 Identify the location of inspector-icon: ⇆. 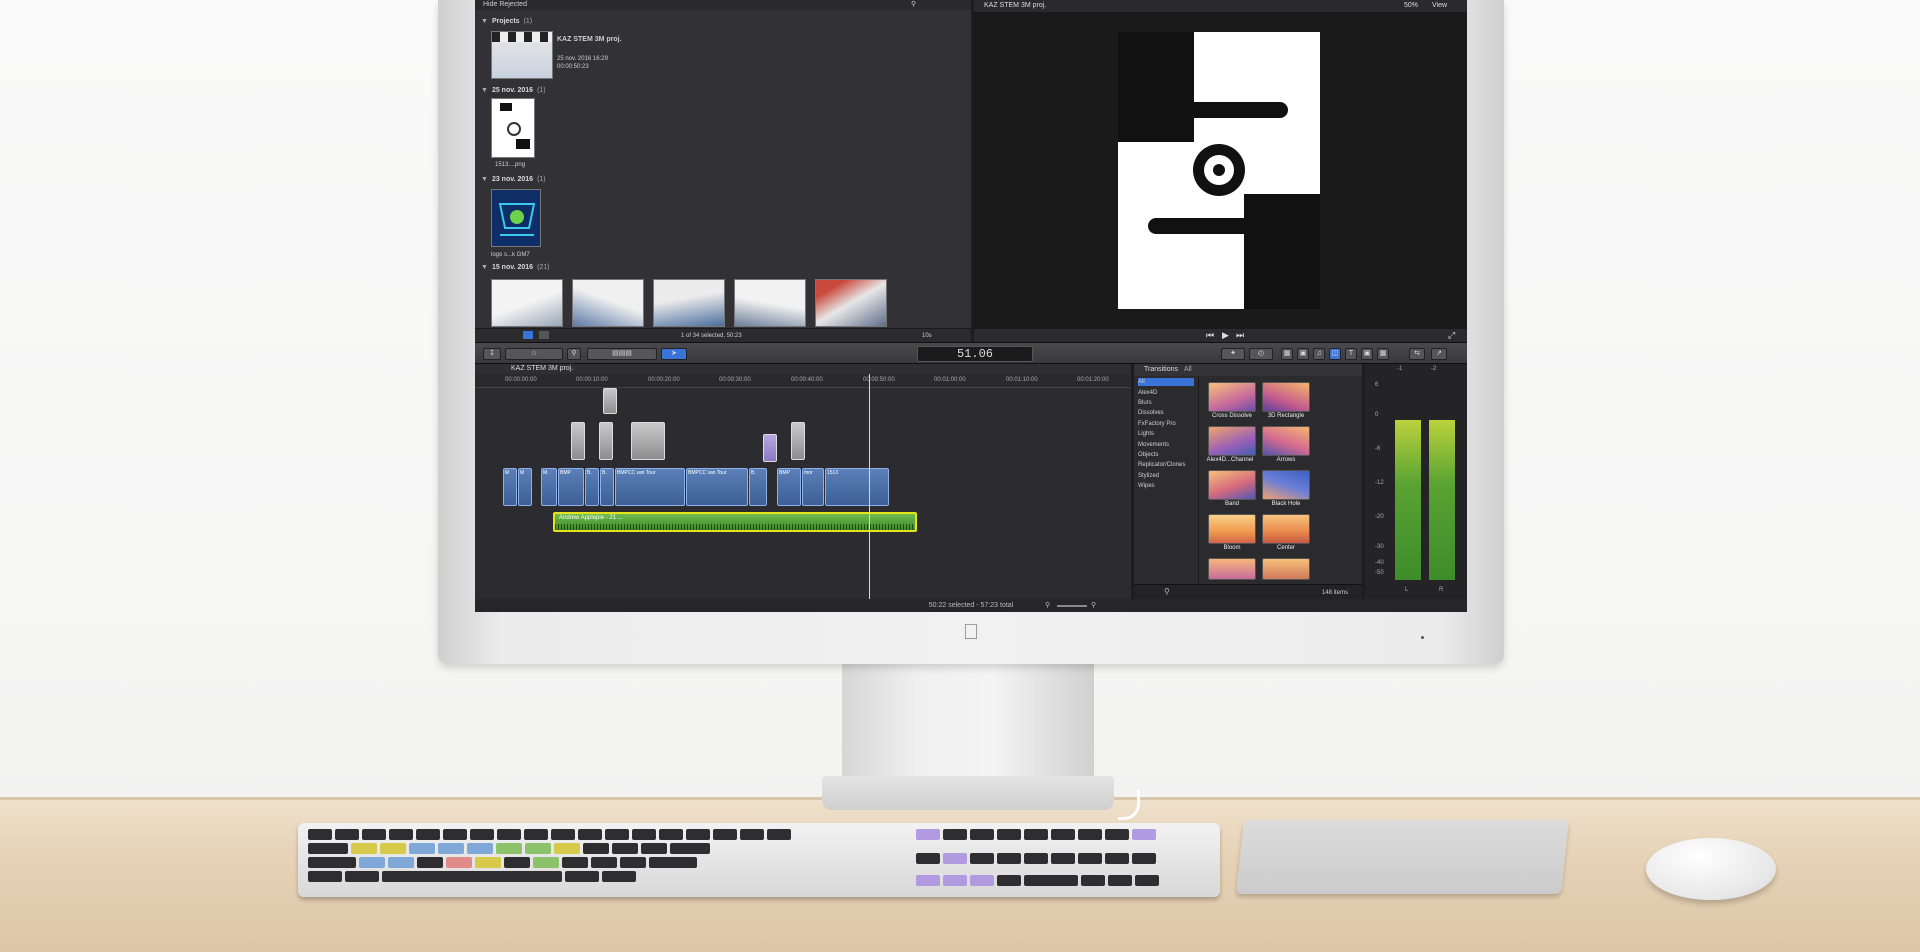
(1417, 354).